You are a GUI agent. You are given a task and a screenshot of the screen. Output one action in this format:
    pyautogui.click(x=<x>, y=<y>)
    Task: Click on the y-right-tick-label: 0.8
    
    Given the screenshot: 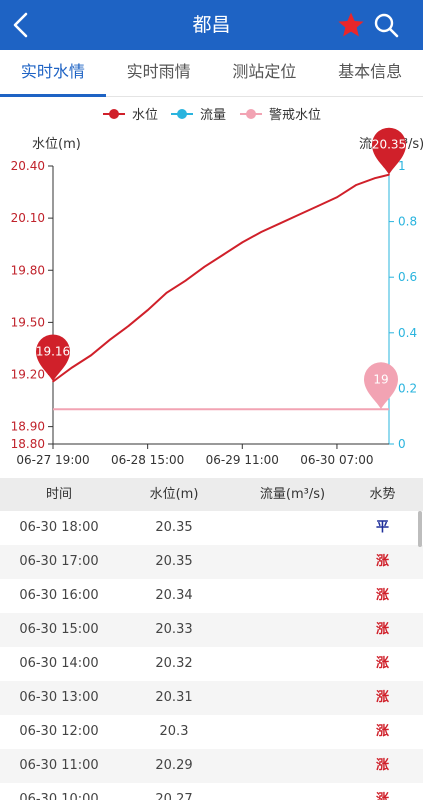 What is the action you would take?
    pyautogui.click(x=407, y=222)
    